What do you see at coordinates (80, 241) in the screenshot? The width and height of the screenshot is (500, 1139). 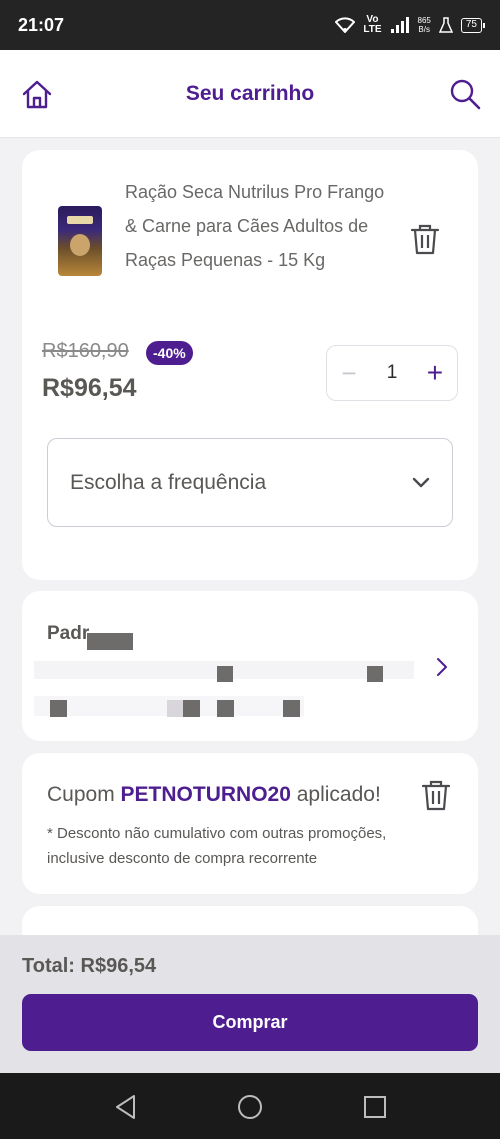 I see `product-image` at bounding box center [80, 241].